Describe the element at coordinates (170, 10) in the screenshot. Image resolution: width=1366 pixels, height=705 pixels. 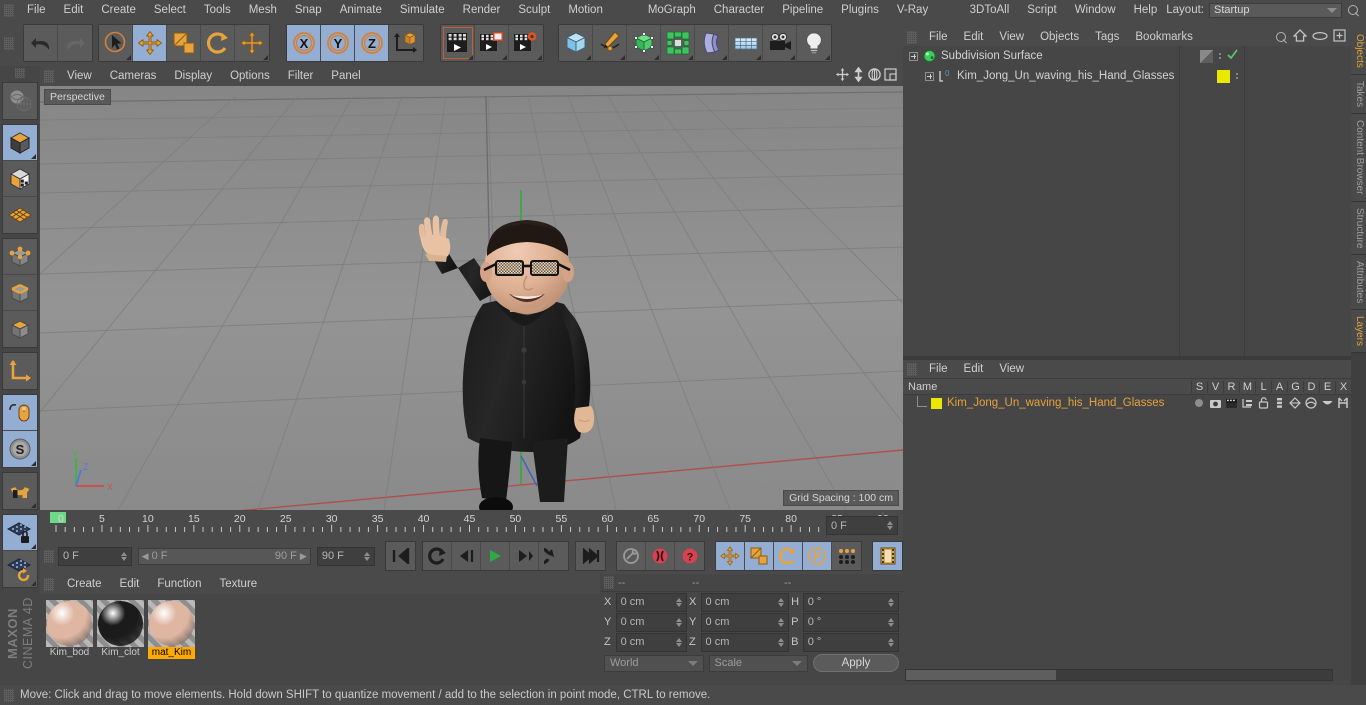
I see `menu-item-select: Select` at that location.